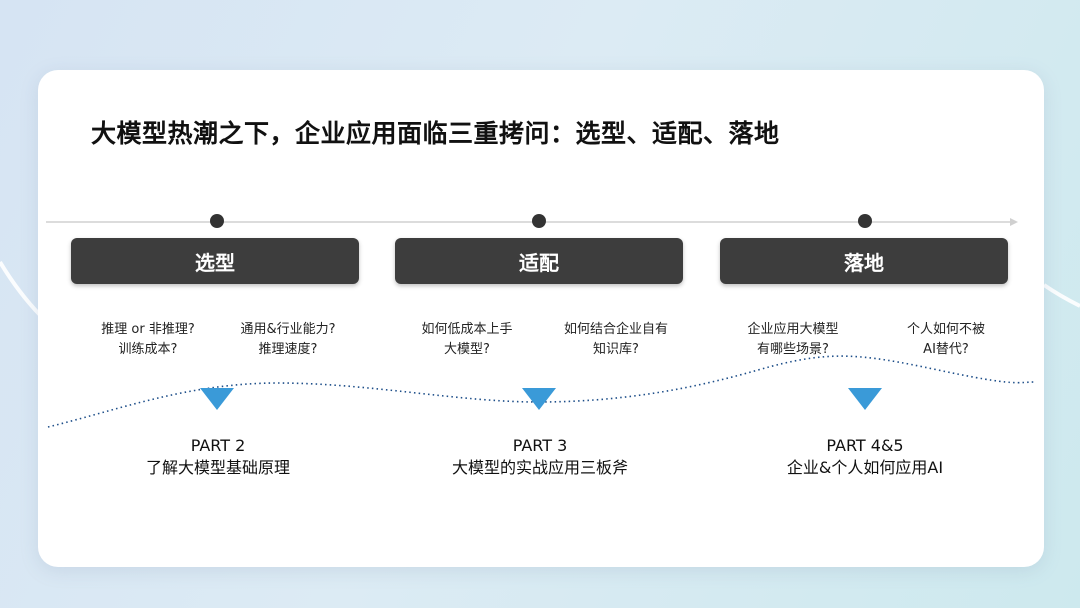  Describe the element at coordinates (616, 349) in the screenshot. I see `question-line: 知识库?` at that location.